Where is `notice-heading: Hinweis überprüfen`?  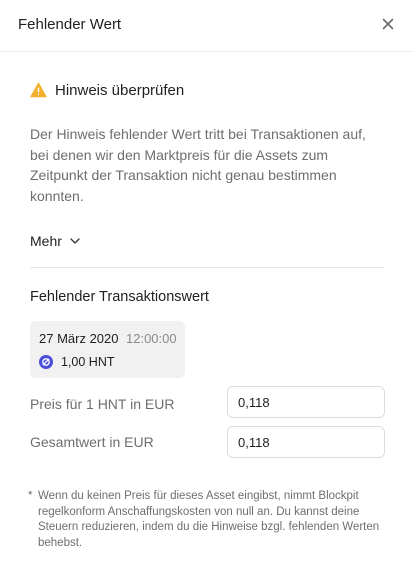
notice-heading: Hinweis überprüfen is located at coordinates (107, 90).